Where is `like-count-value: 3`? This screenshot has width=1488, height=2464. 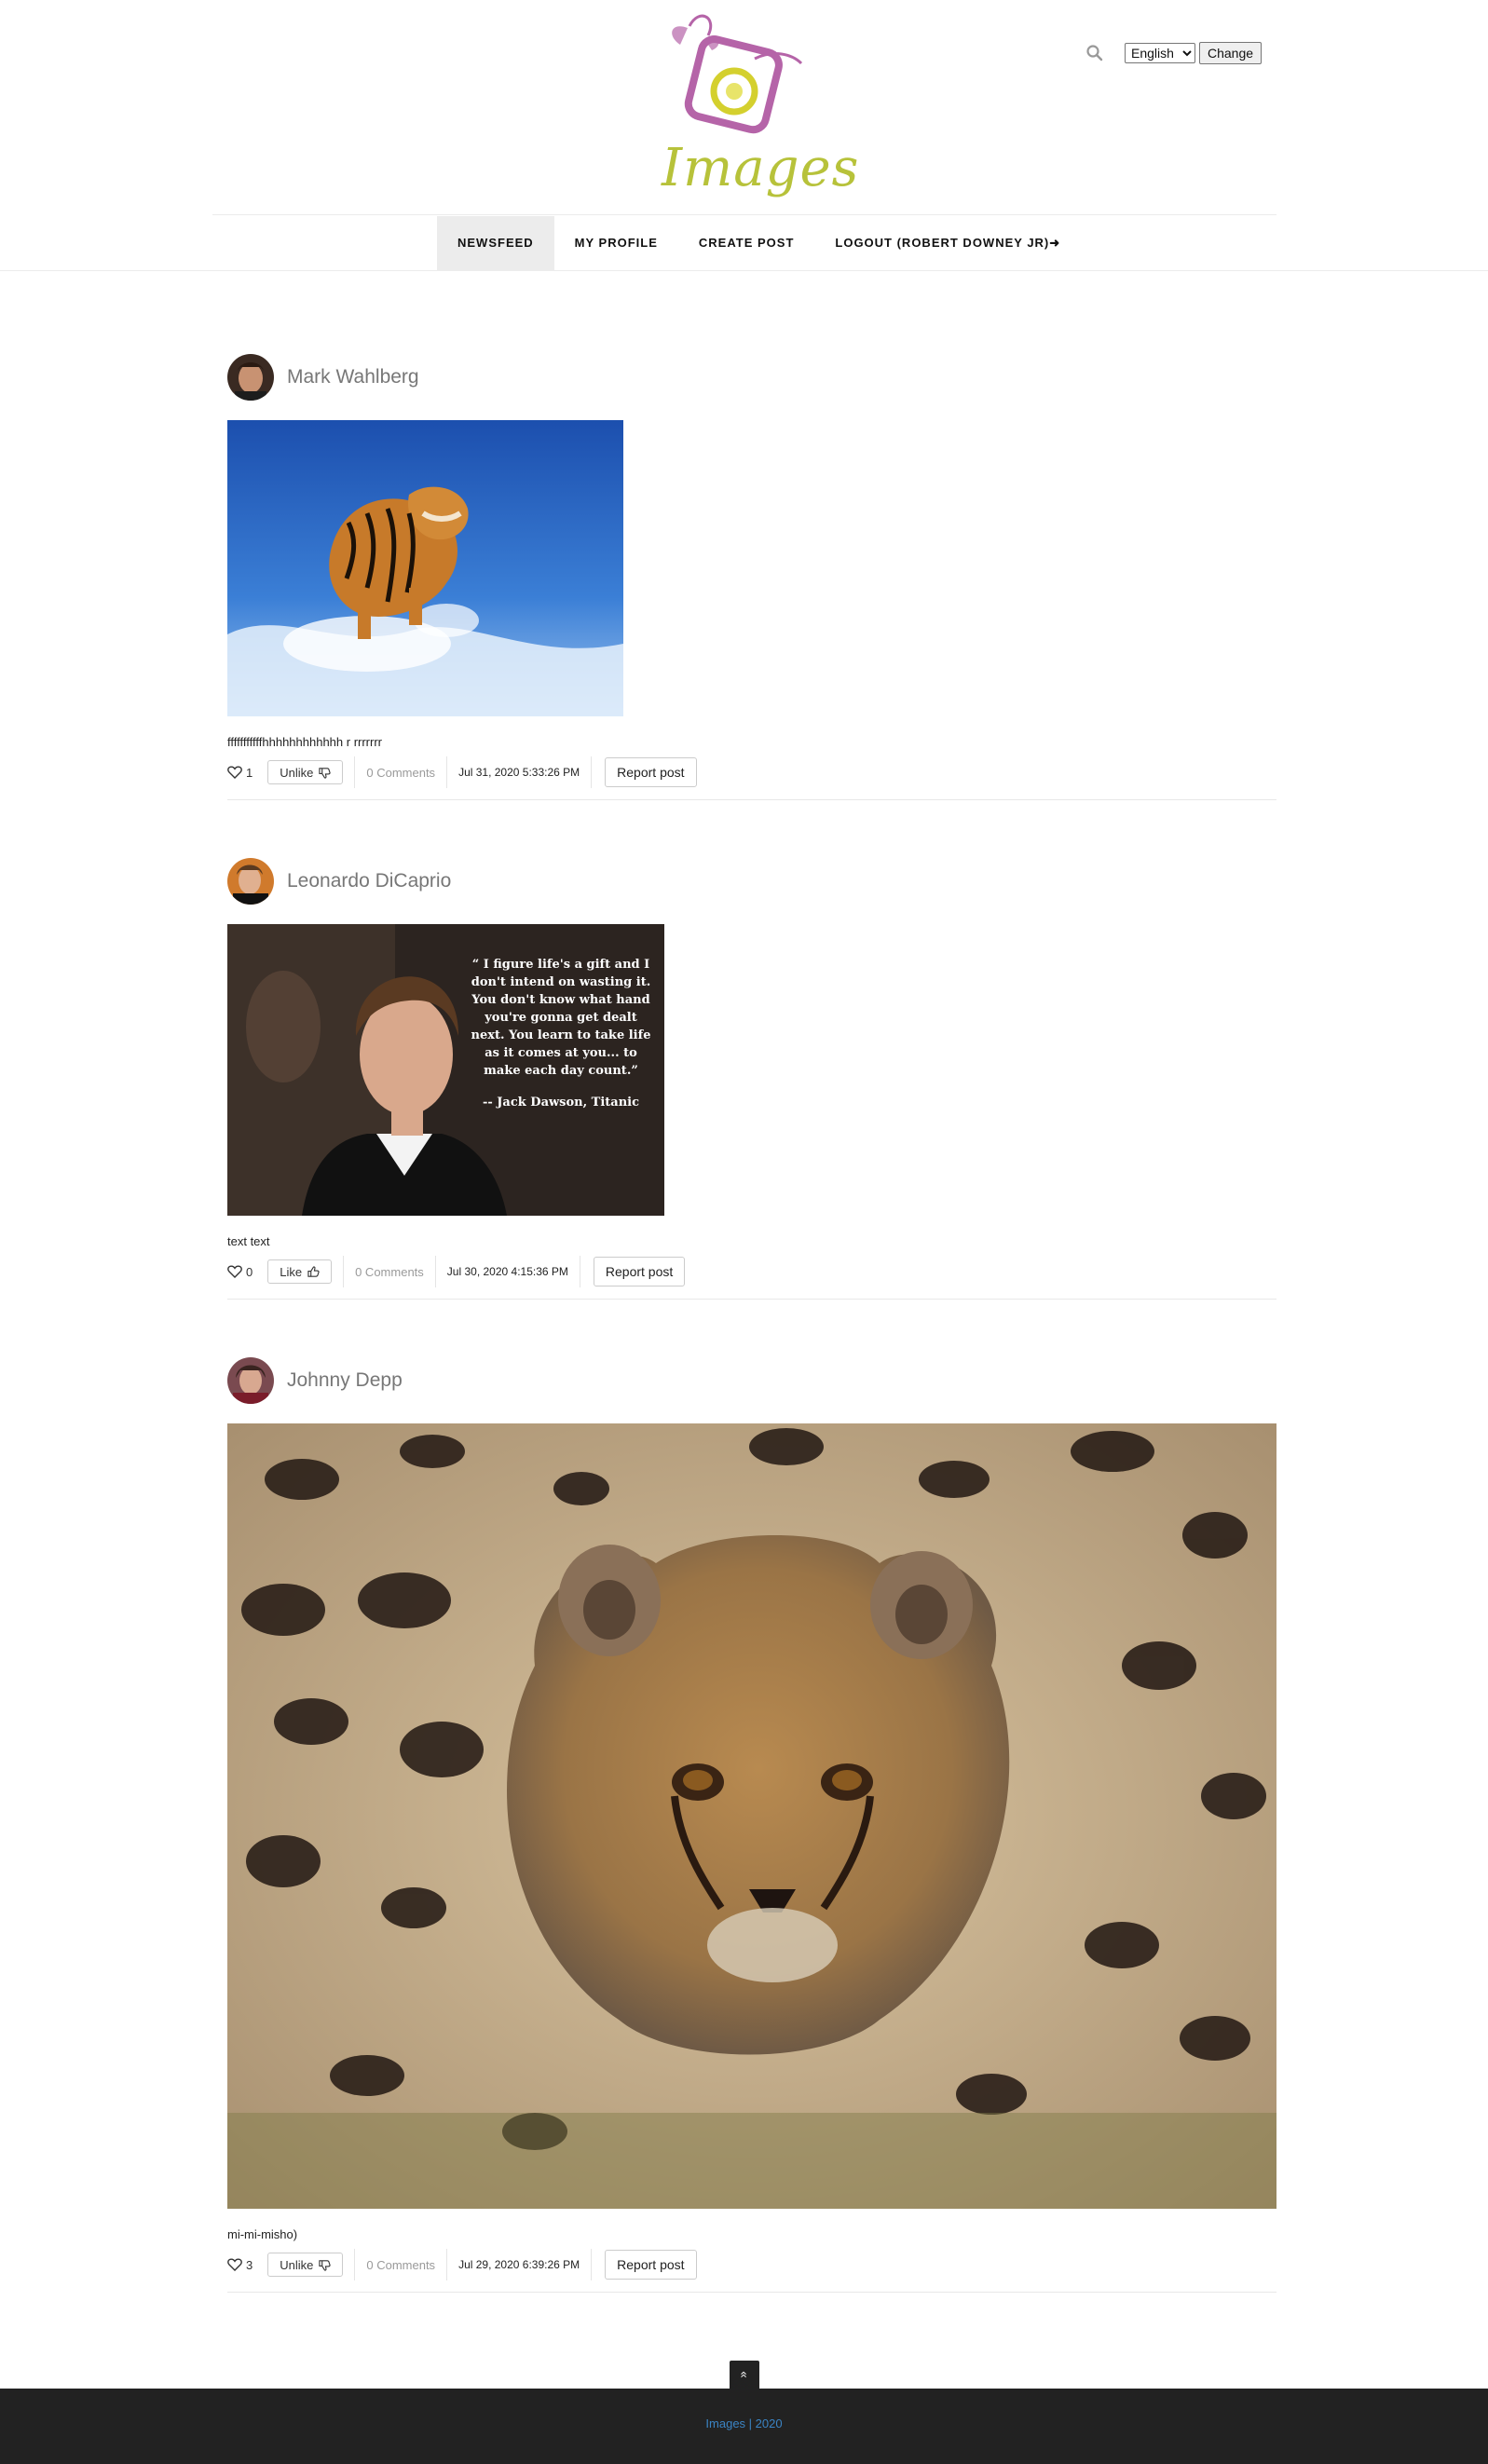 like-count-value: 3 is located at coordinates (249, 2264).